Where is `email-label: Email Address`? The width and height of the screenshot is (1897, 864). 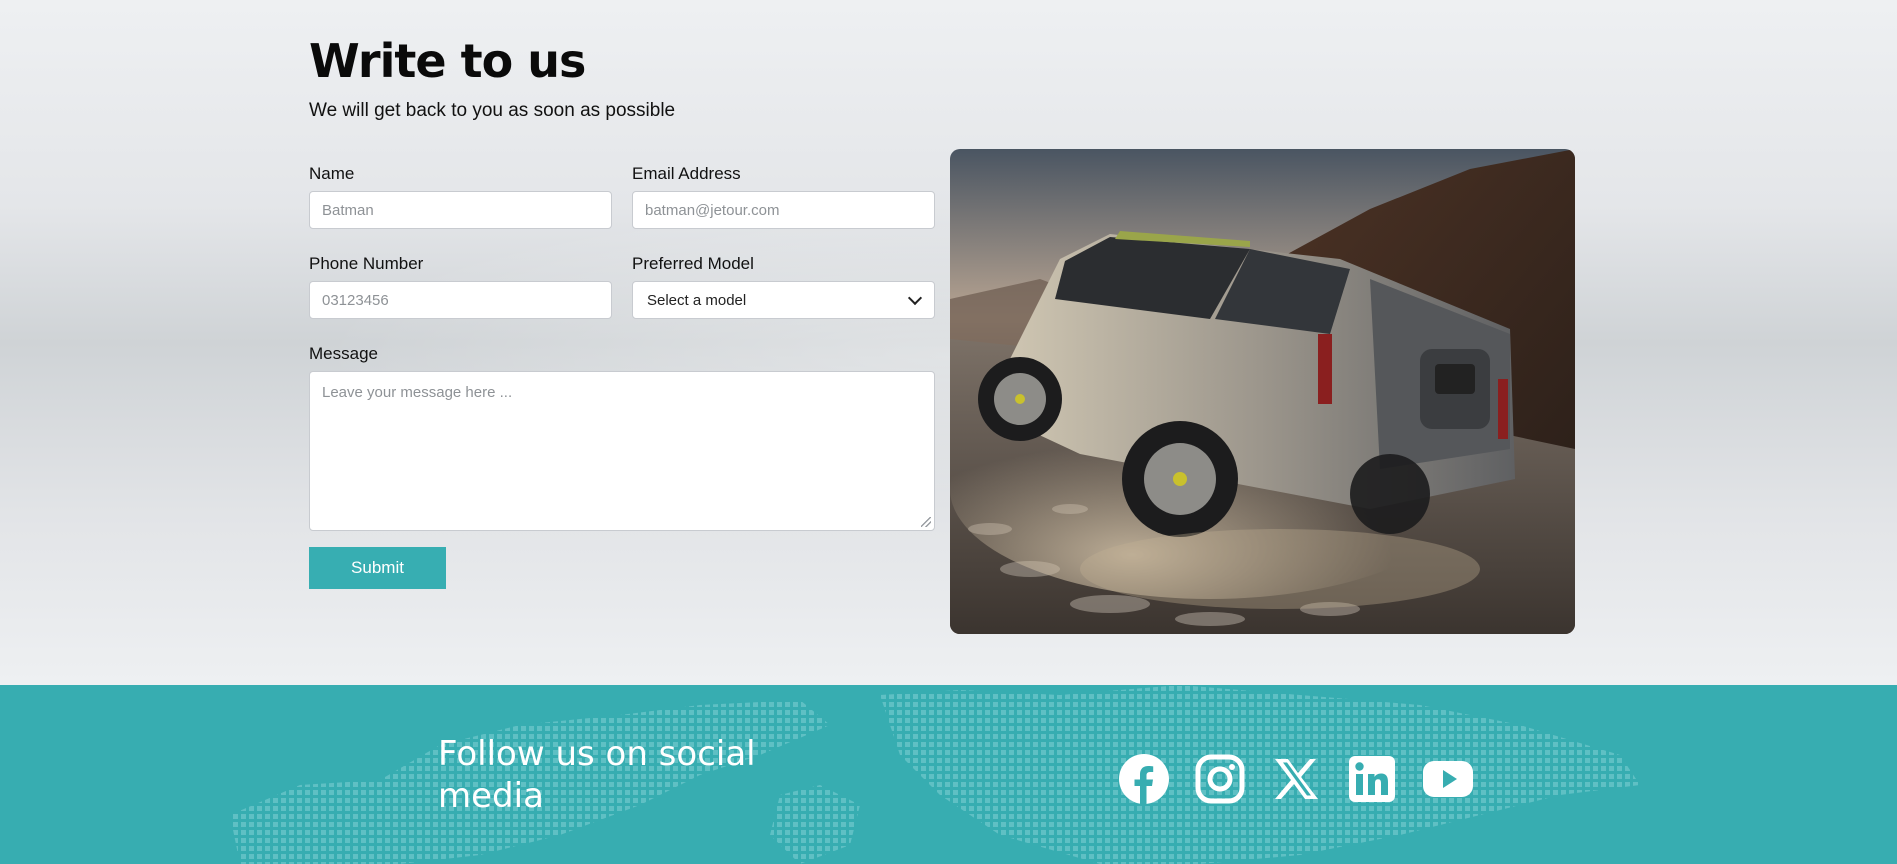
email-label: Email Address is located at coordinates (686, 173).